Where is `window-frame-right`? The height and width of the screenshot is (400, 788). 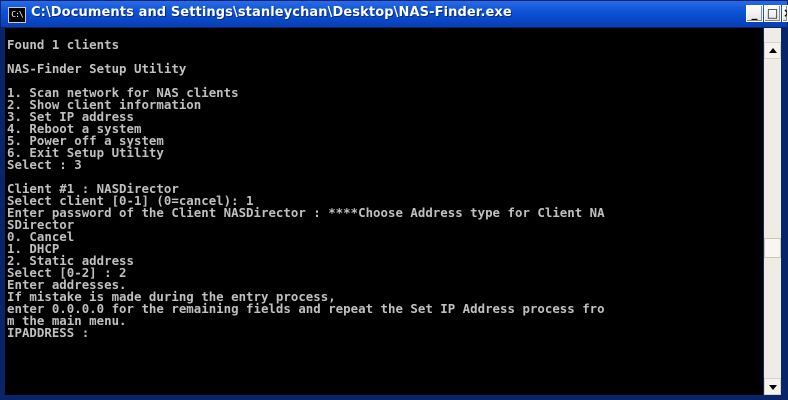 window-frame-right is located at coordinates (784, 211).